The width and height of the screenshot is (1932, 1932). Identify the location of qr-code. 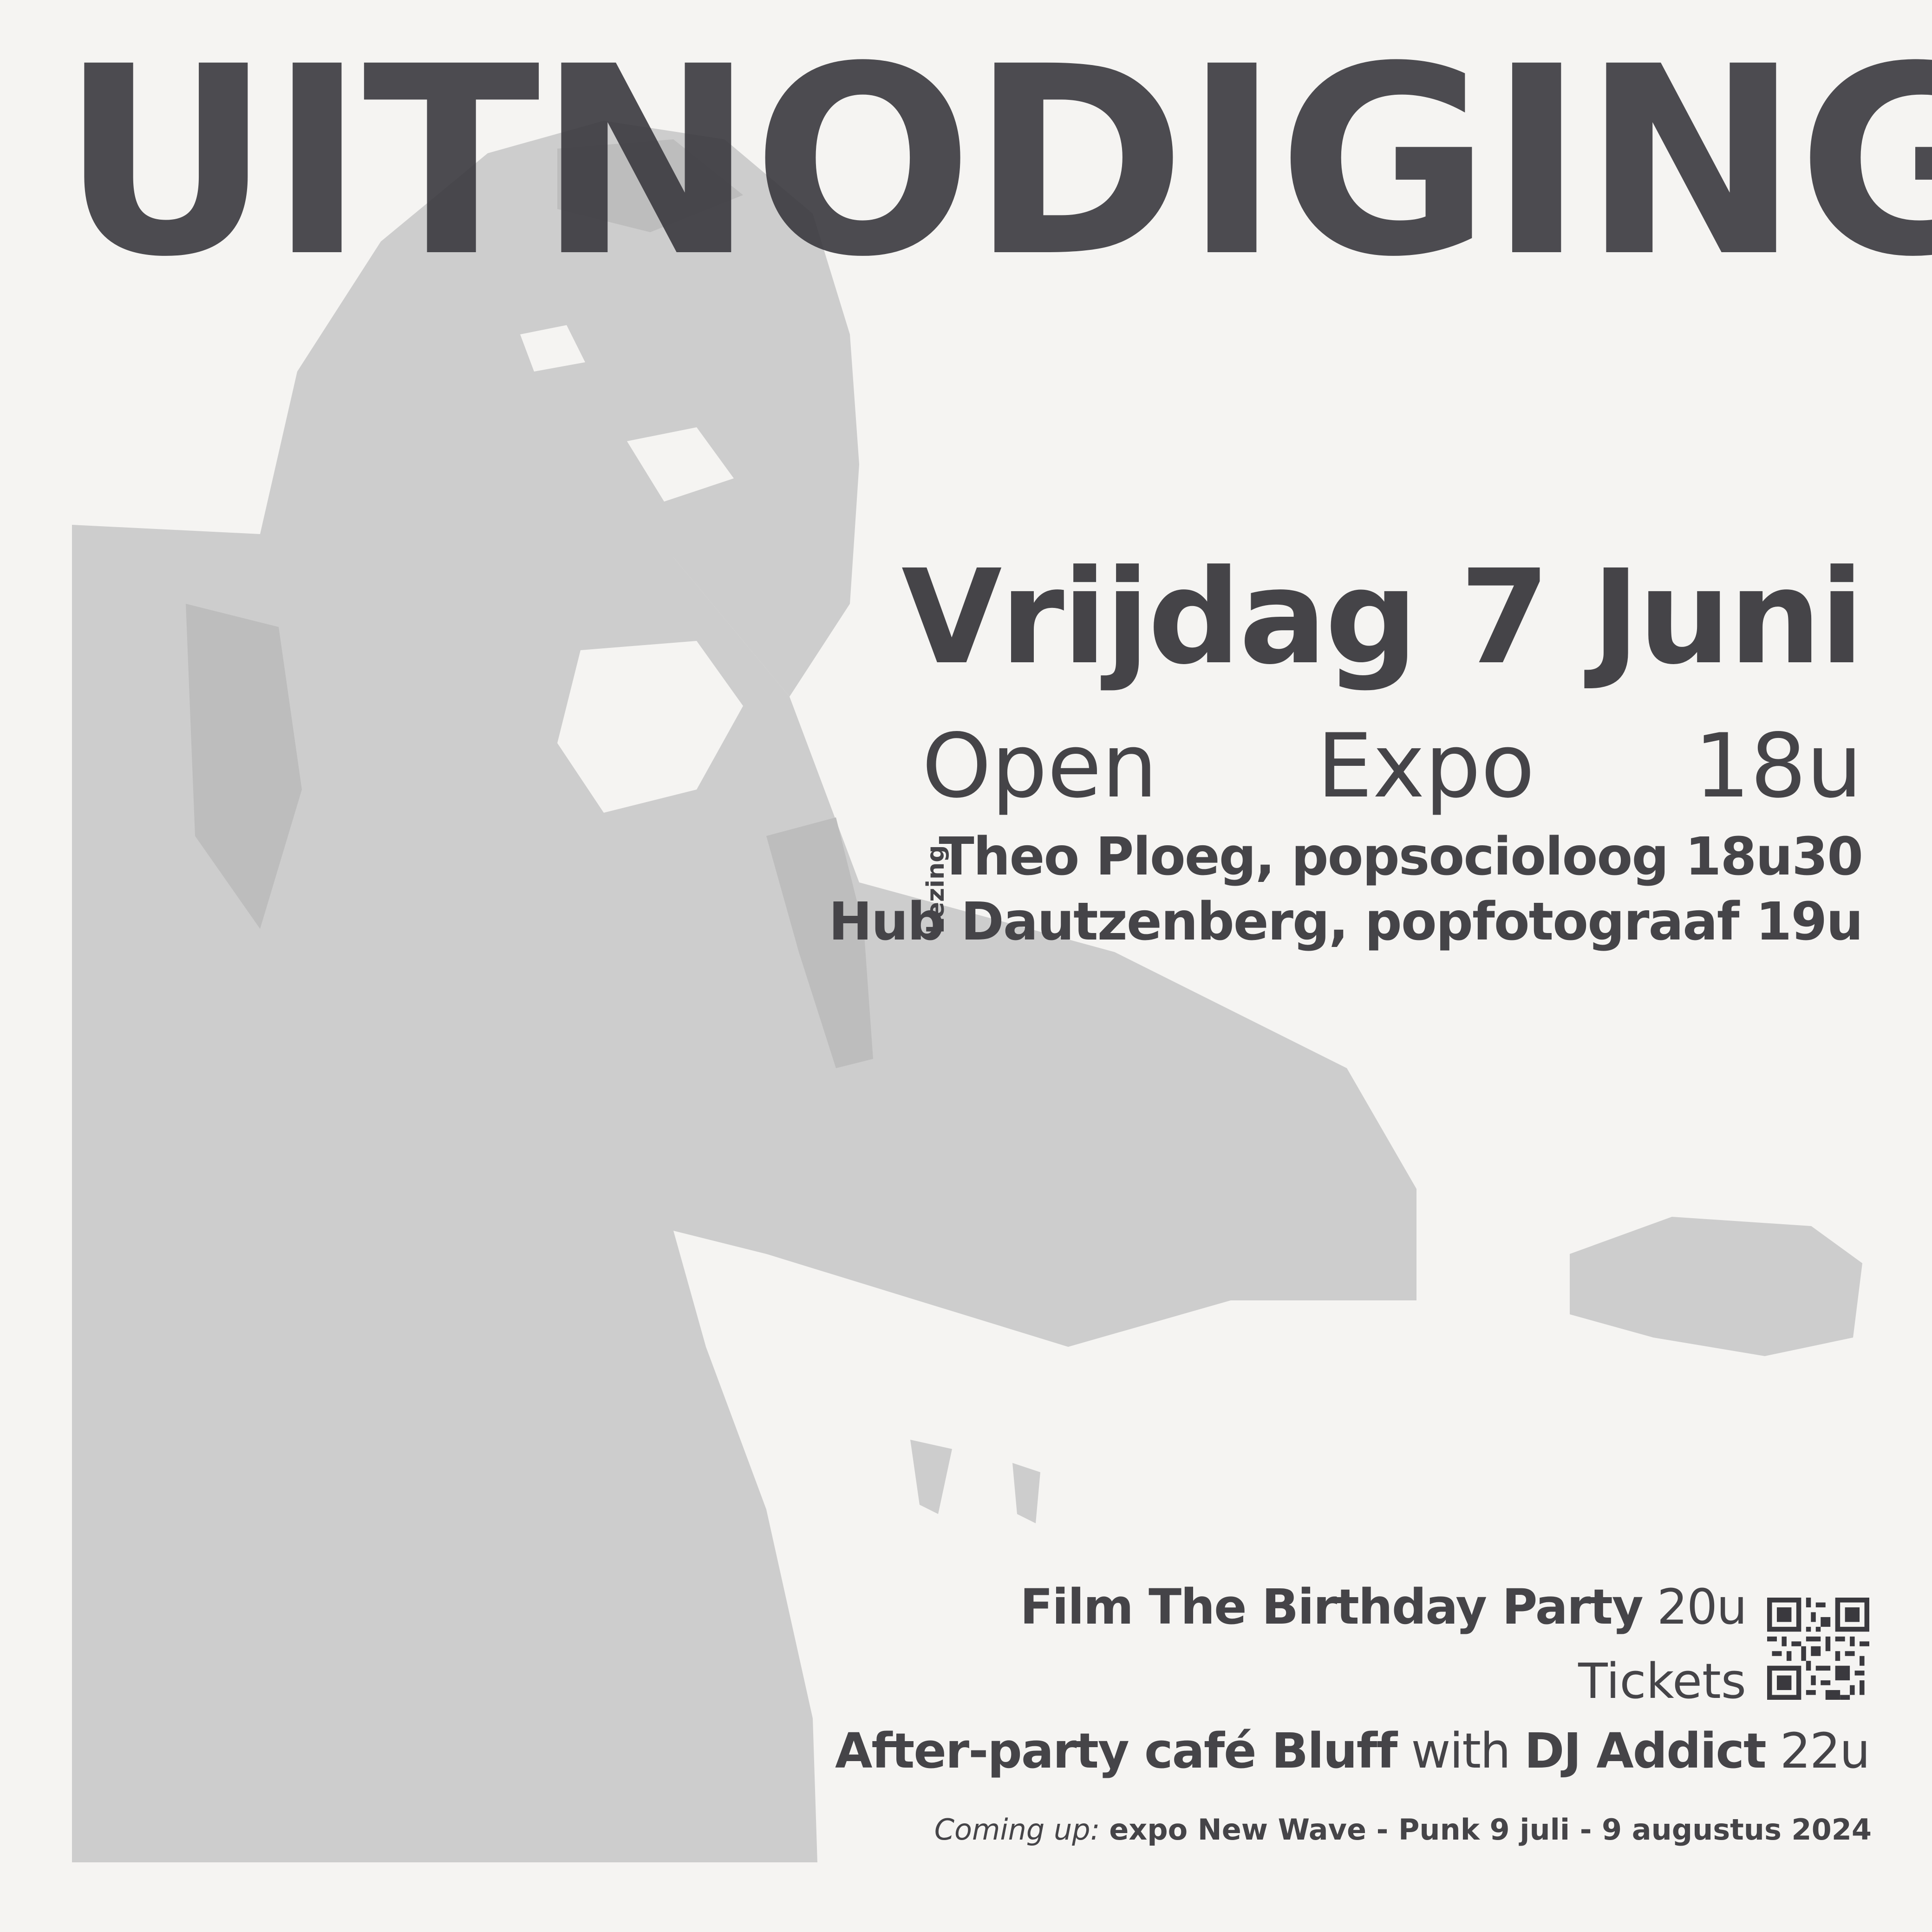
(1818, 1649).